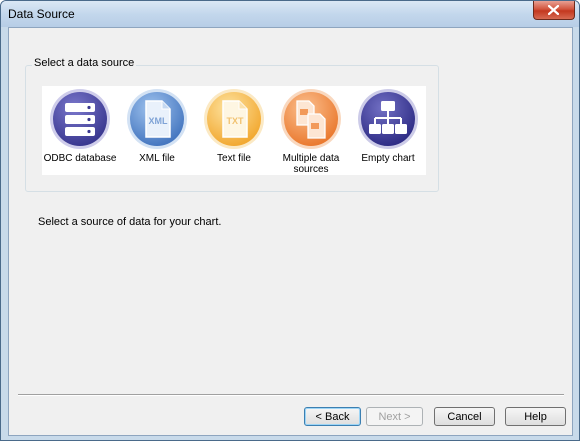 Image resolution: width=580 pixels, height=441 pixels. I want to click on source-odbc-database: ODBC database, so click(80, 130).